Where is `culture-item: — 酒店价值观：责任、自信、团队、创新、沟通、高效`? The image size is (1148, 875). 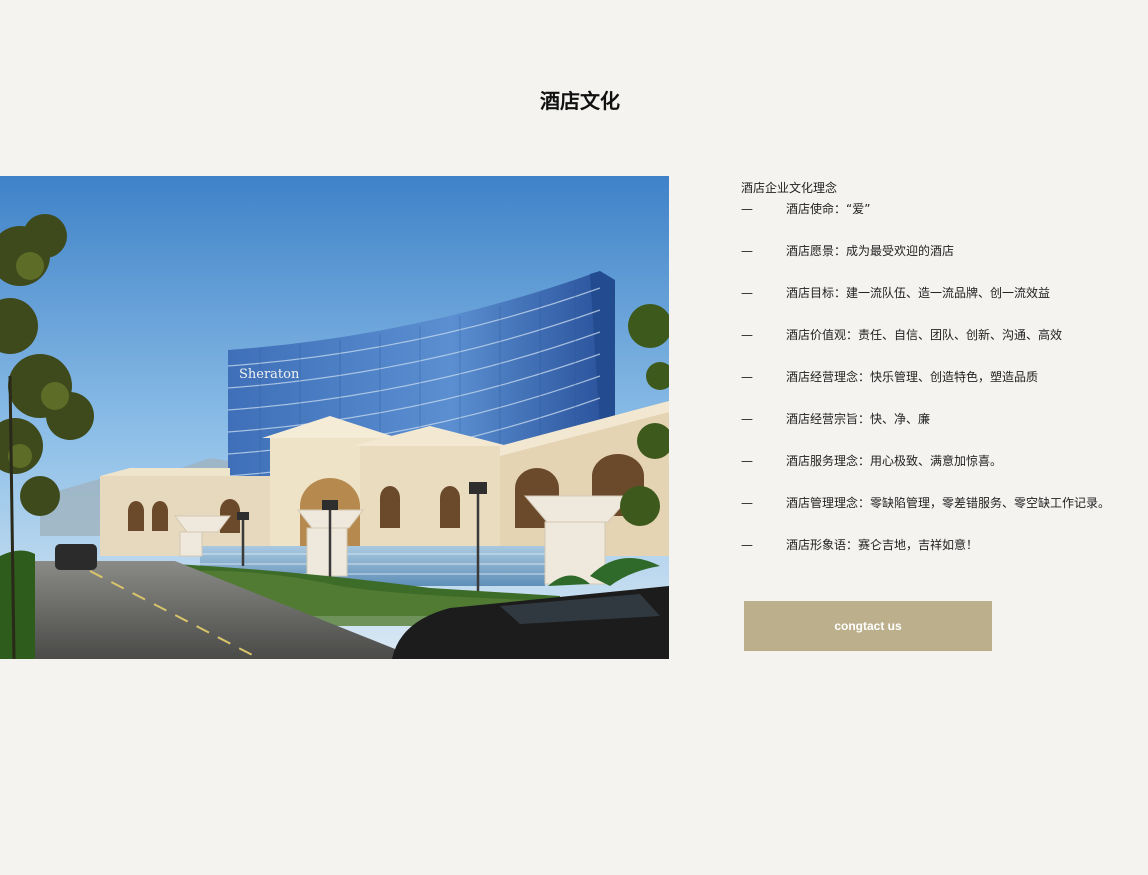
culture-item: — 酒店价值观：责任、自信、团队、创新、沟通、高效 is located at coordinates (941, 344).